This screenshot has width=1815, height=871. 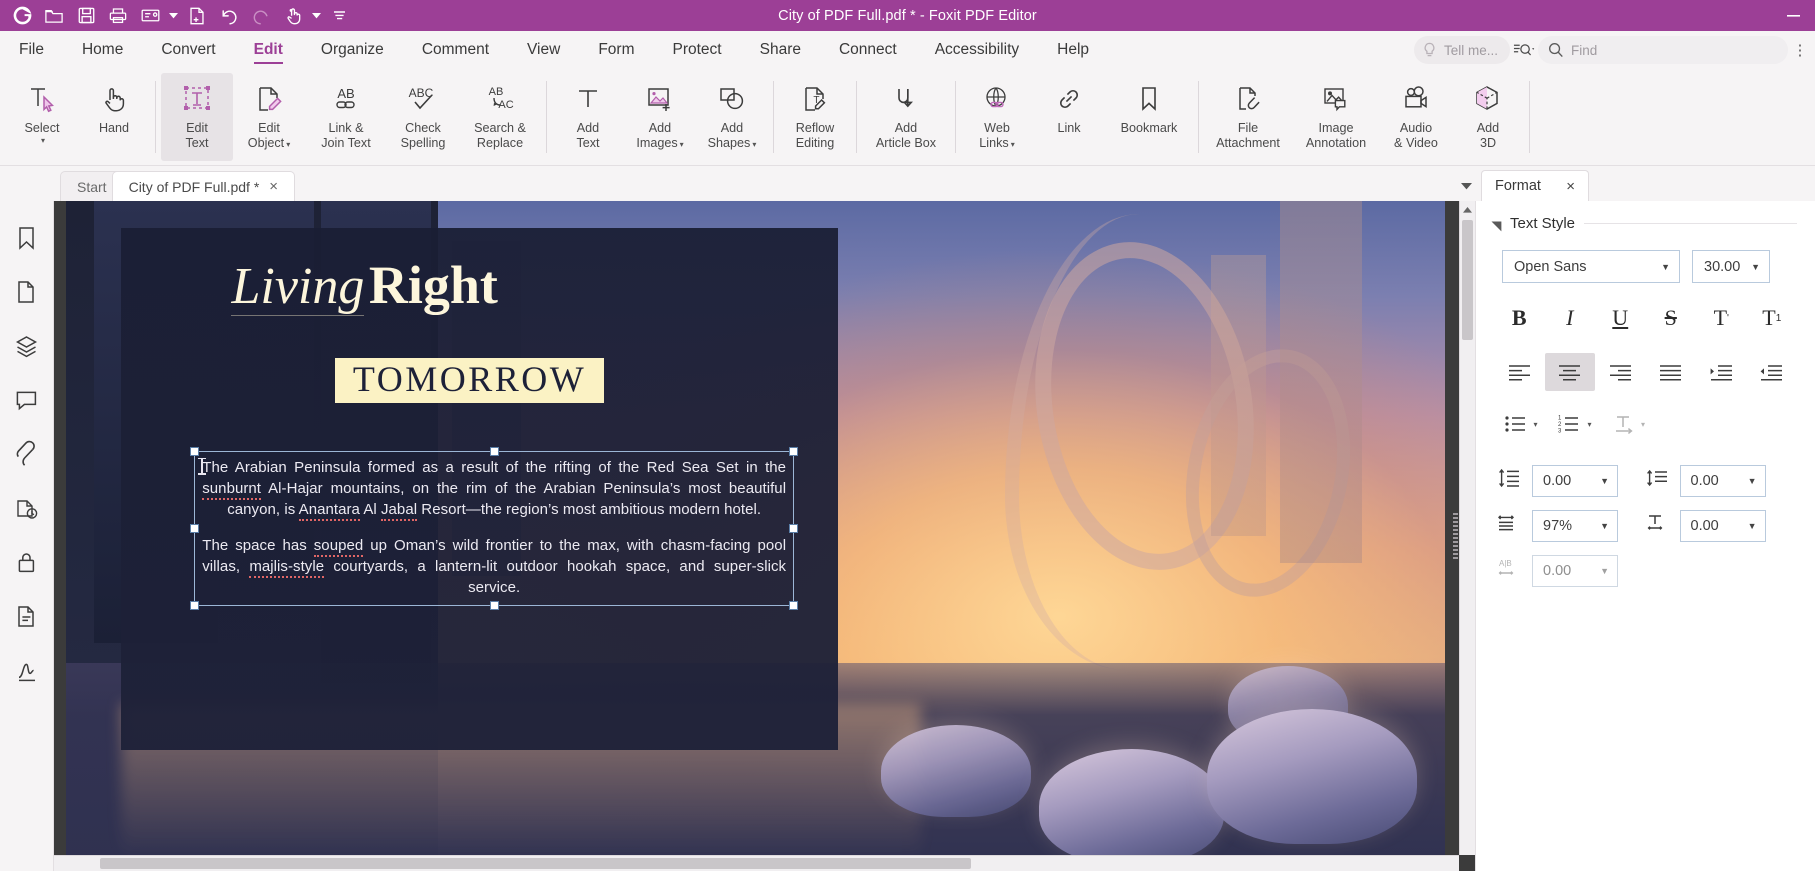 What do you see at coordinates (273, 186) in the screenshot?
I see `close-tab-icon: ×` at bounding box center [273, 186].